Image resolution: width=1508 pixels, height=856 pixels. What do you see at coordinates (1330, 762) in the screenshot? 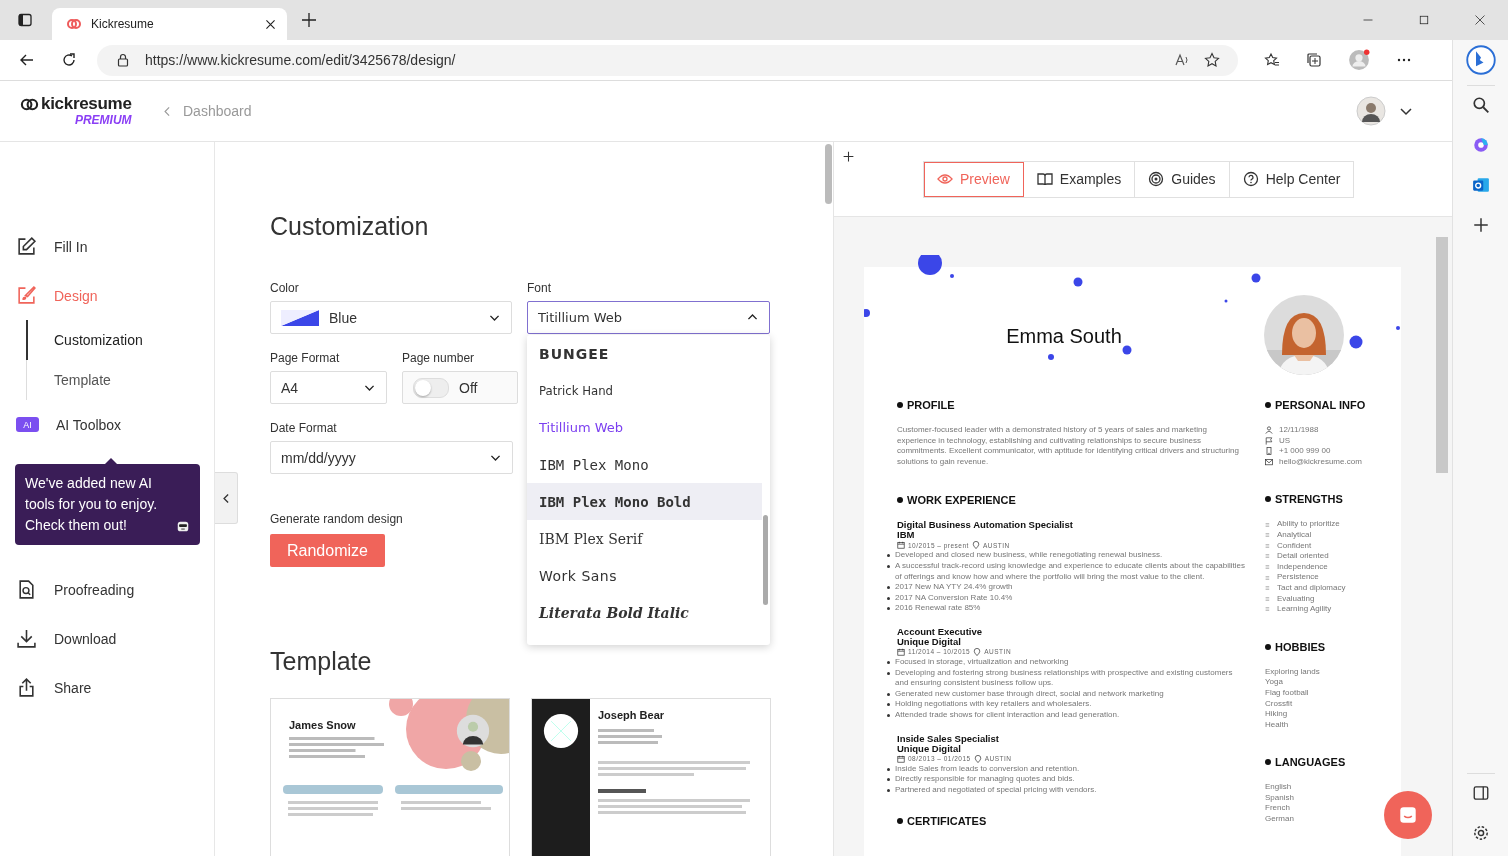
I see `section-heading: LANGUAGES` at bounding box center [1330, 762].